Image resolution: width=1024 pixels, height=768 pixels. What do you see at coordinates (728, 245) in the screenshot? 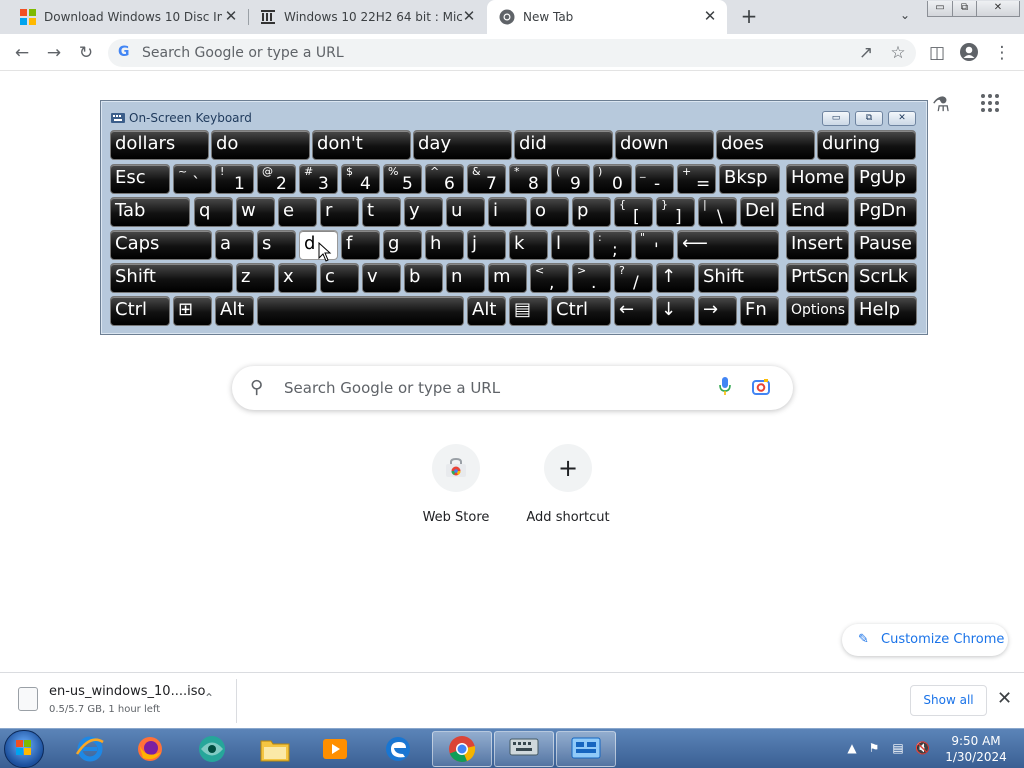
I see `key-symbol: ⟵` at bounding box center [728, 245].